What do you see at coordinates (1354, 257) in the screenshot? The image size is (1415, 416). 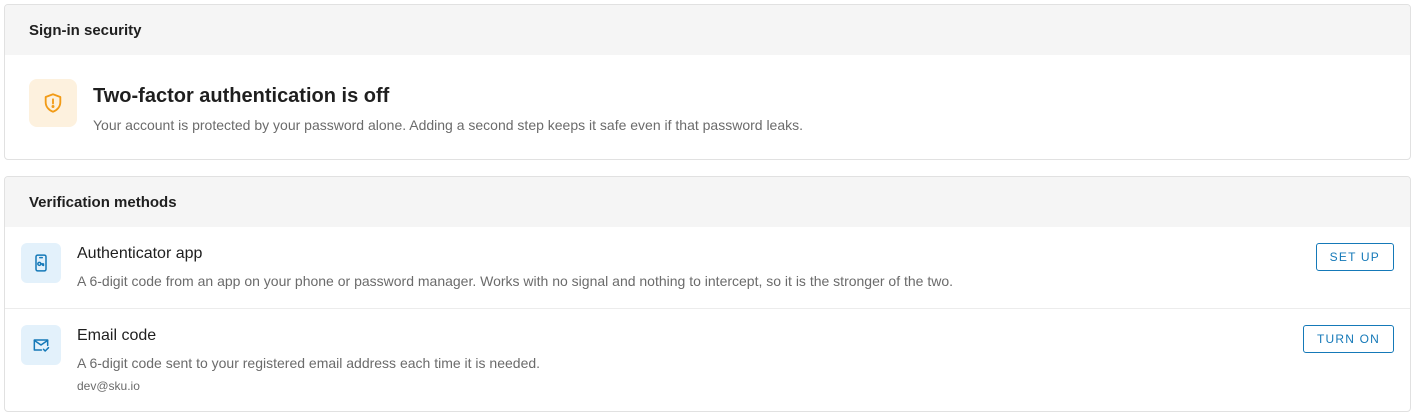 I see `set-up-button: SET UP` at bounding box center [1354, 257].